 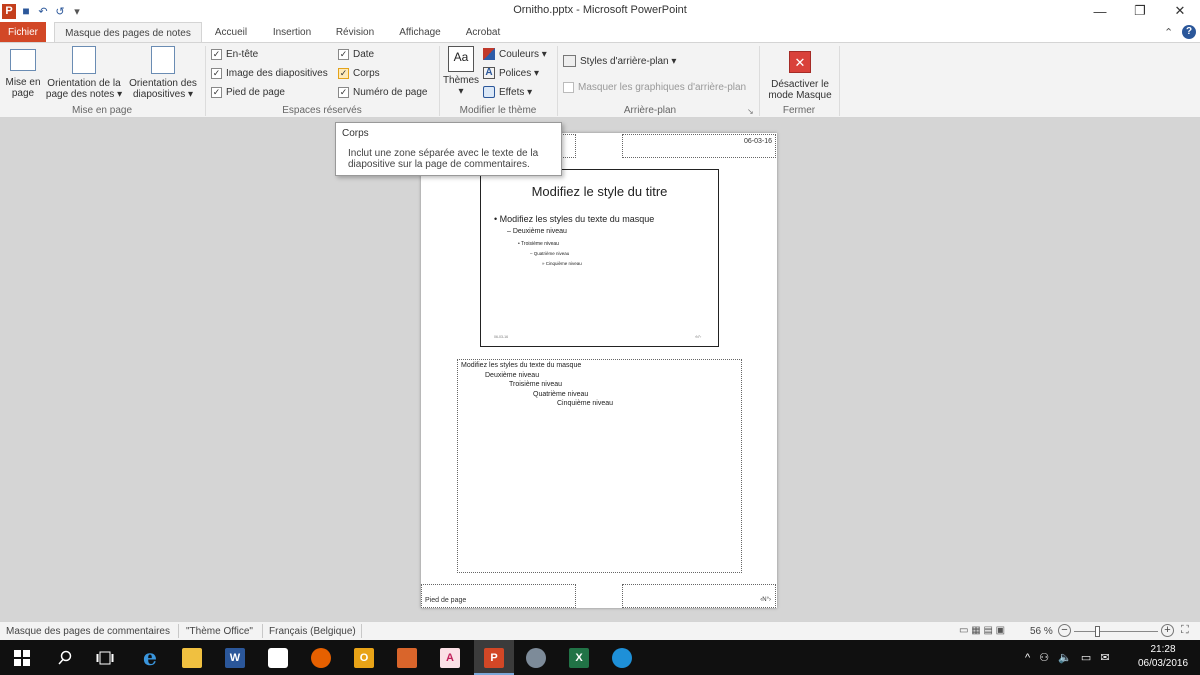 I want to click on app-icon, so click(x=536, y=658).